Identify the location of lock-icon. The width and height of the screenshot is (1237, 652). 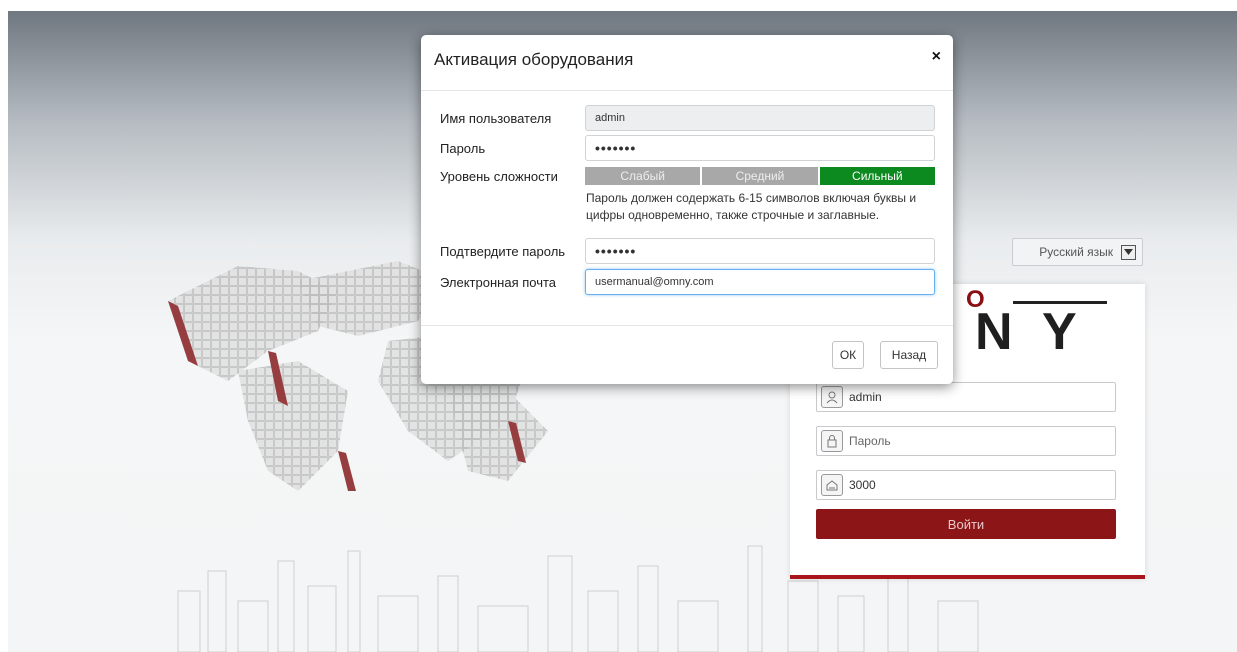
(832, 441).